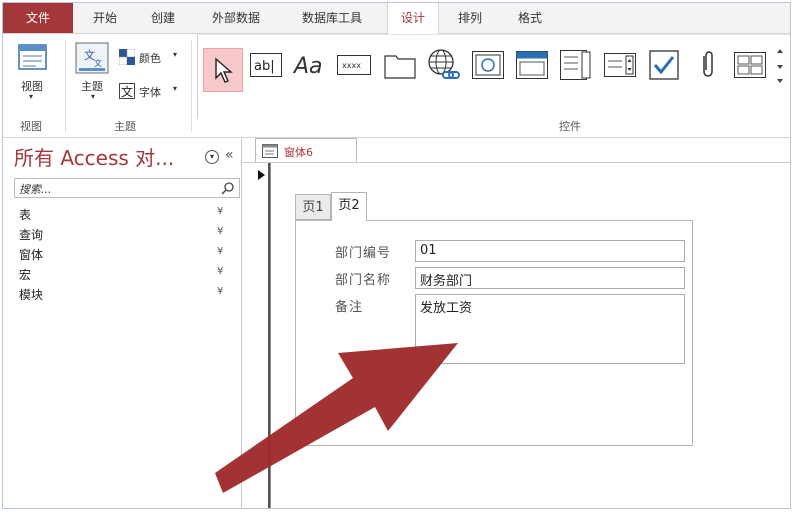 This screenshot has height=513, width=795. I want to click on ribbon-tab-bar: 文件 开始 创建 外部数据 数据库工具 设计 排列 格式, so click(396, 18).